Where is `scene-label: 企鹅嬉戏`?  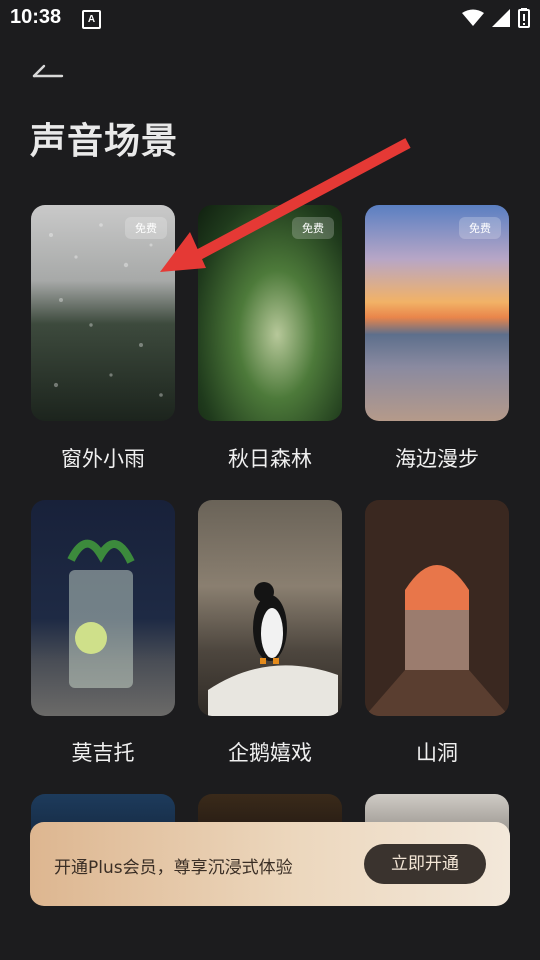 scene-label: 企鹅嬉戏 is located at coordinates (270, 752).